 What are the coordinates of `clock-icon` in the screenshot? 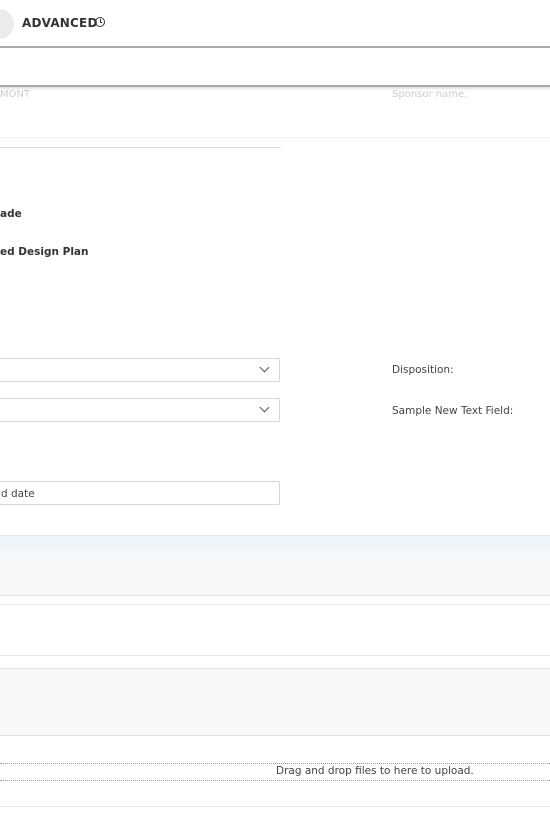 It's located at (100, 22).